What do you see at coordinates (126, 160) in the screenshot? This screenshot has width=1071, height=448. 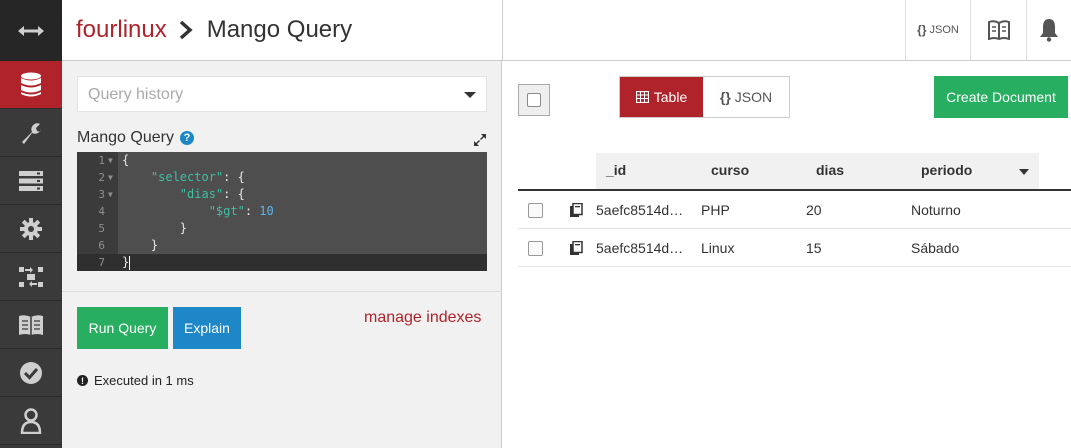 I see `code-token: {` at bounding box center [126, 160].